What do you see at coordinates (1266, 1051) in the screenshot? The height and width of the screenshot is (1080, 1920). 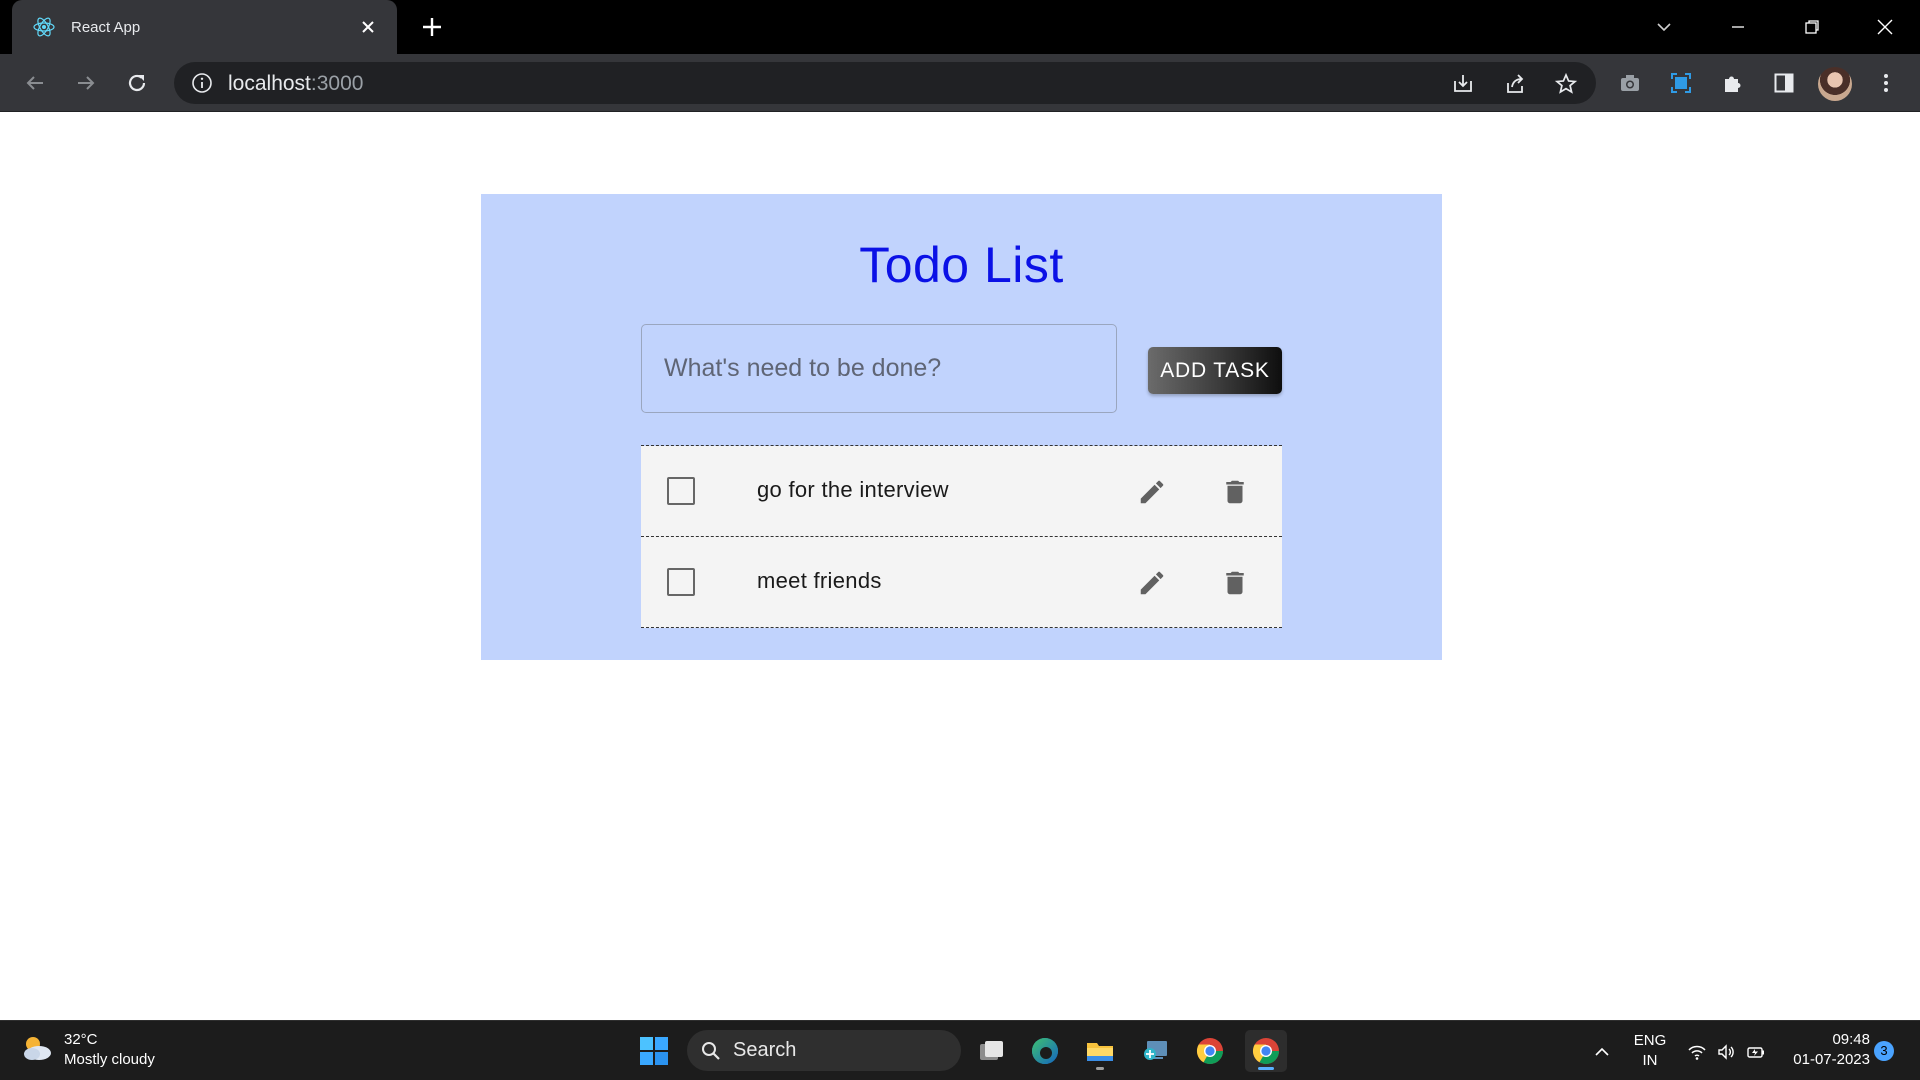 I see `chrome-active-icon` at bounding box center [1266, 1051].